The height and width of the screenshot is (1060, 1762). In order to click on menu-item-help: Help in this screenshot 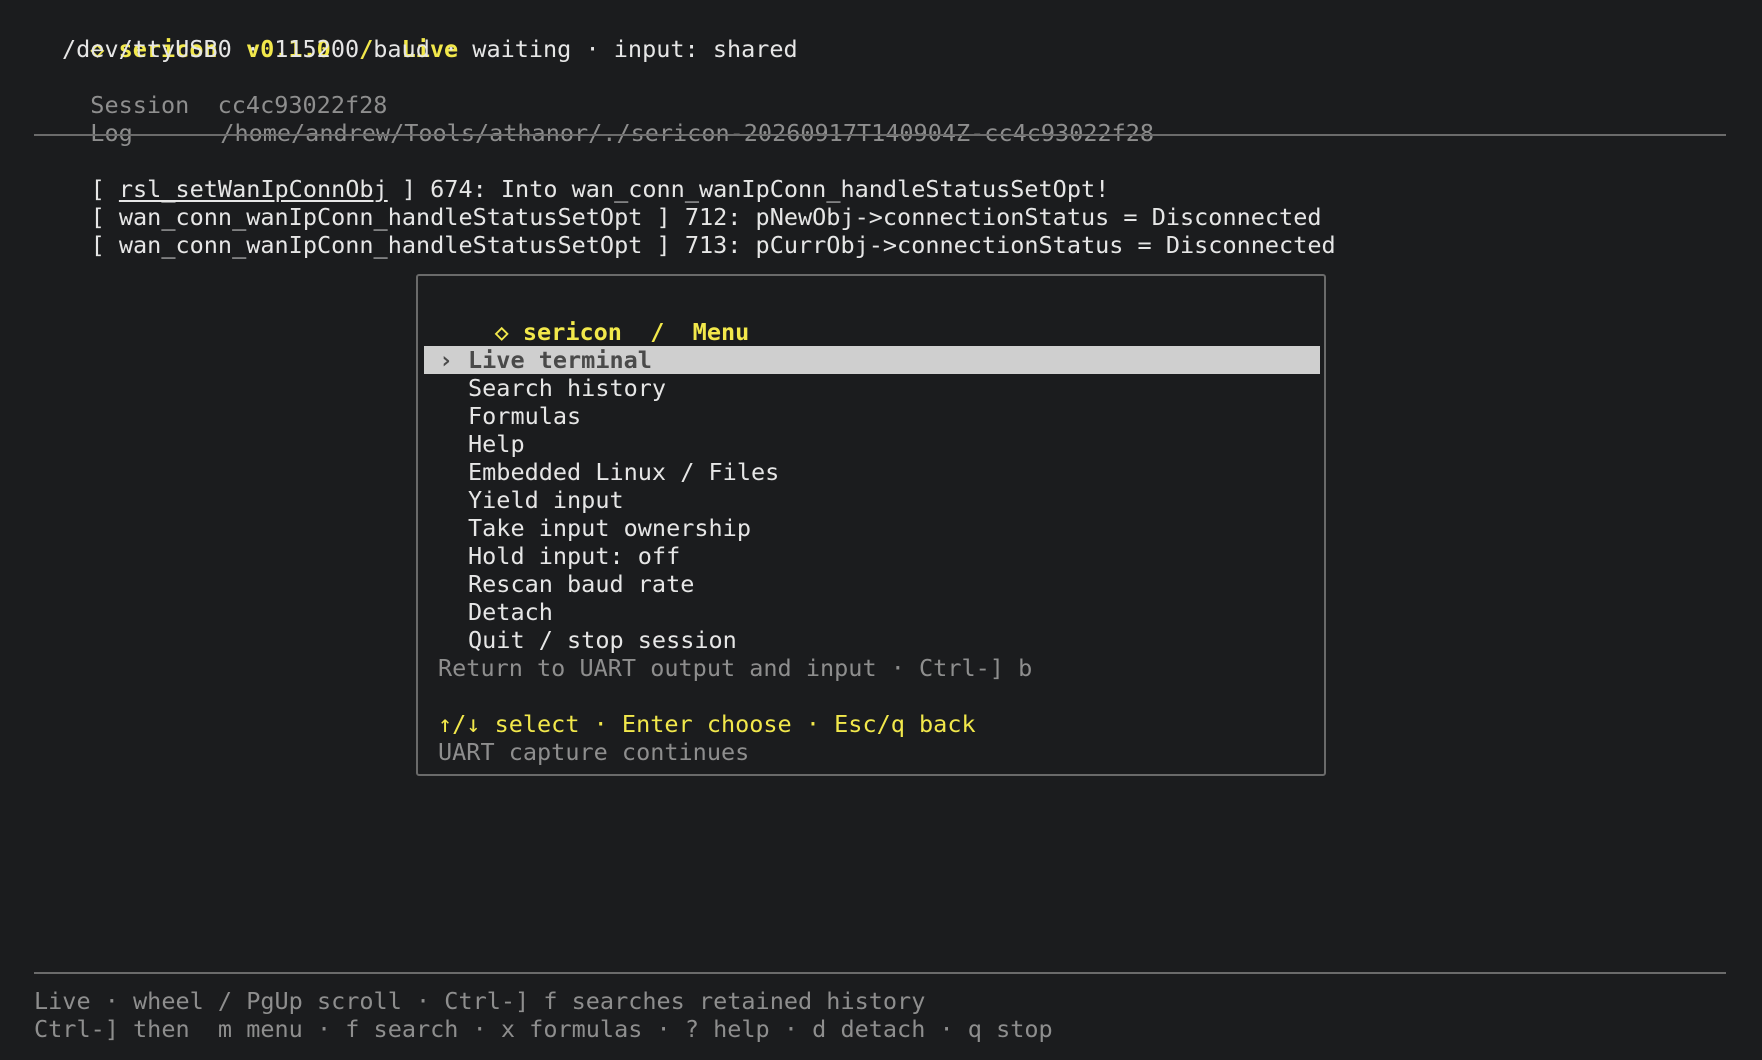, I will do `click(872, 444)`.